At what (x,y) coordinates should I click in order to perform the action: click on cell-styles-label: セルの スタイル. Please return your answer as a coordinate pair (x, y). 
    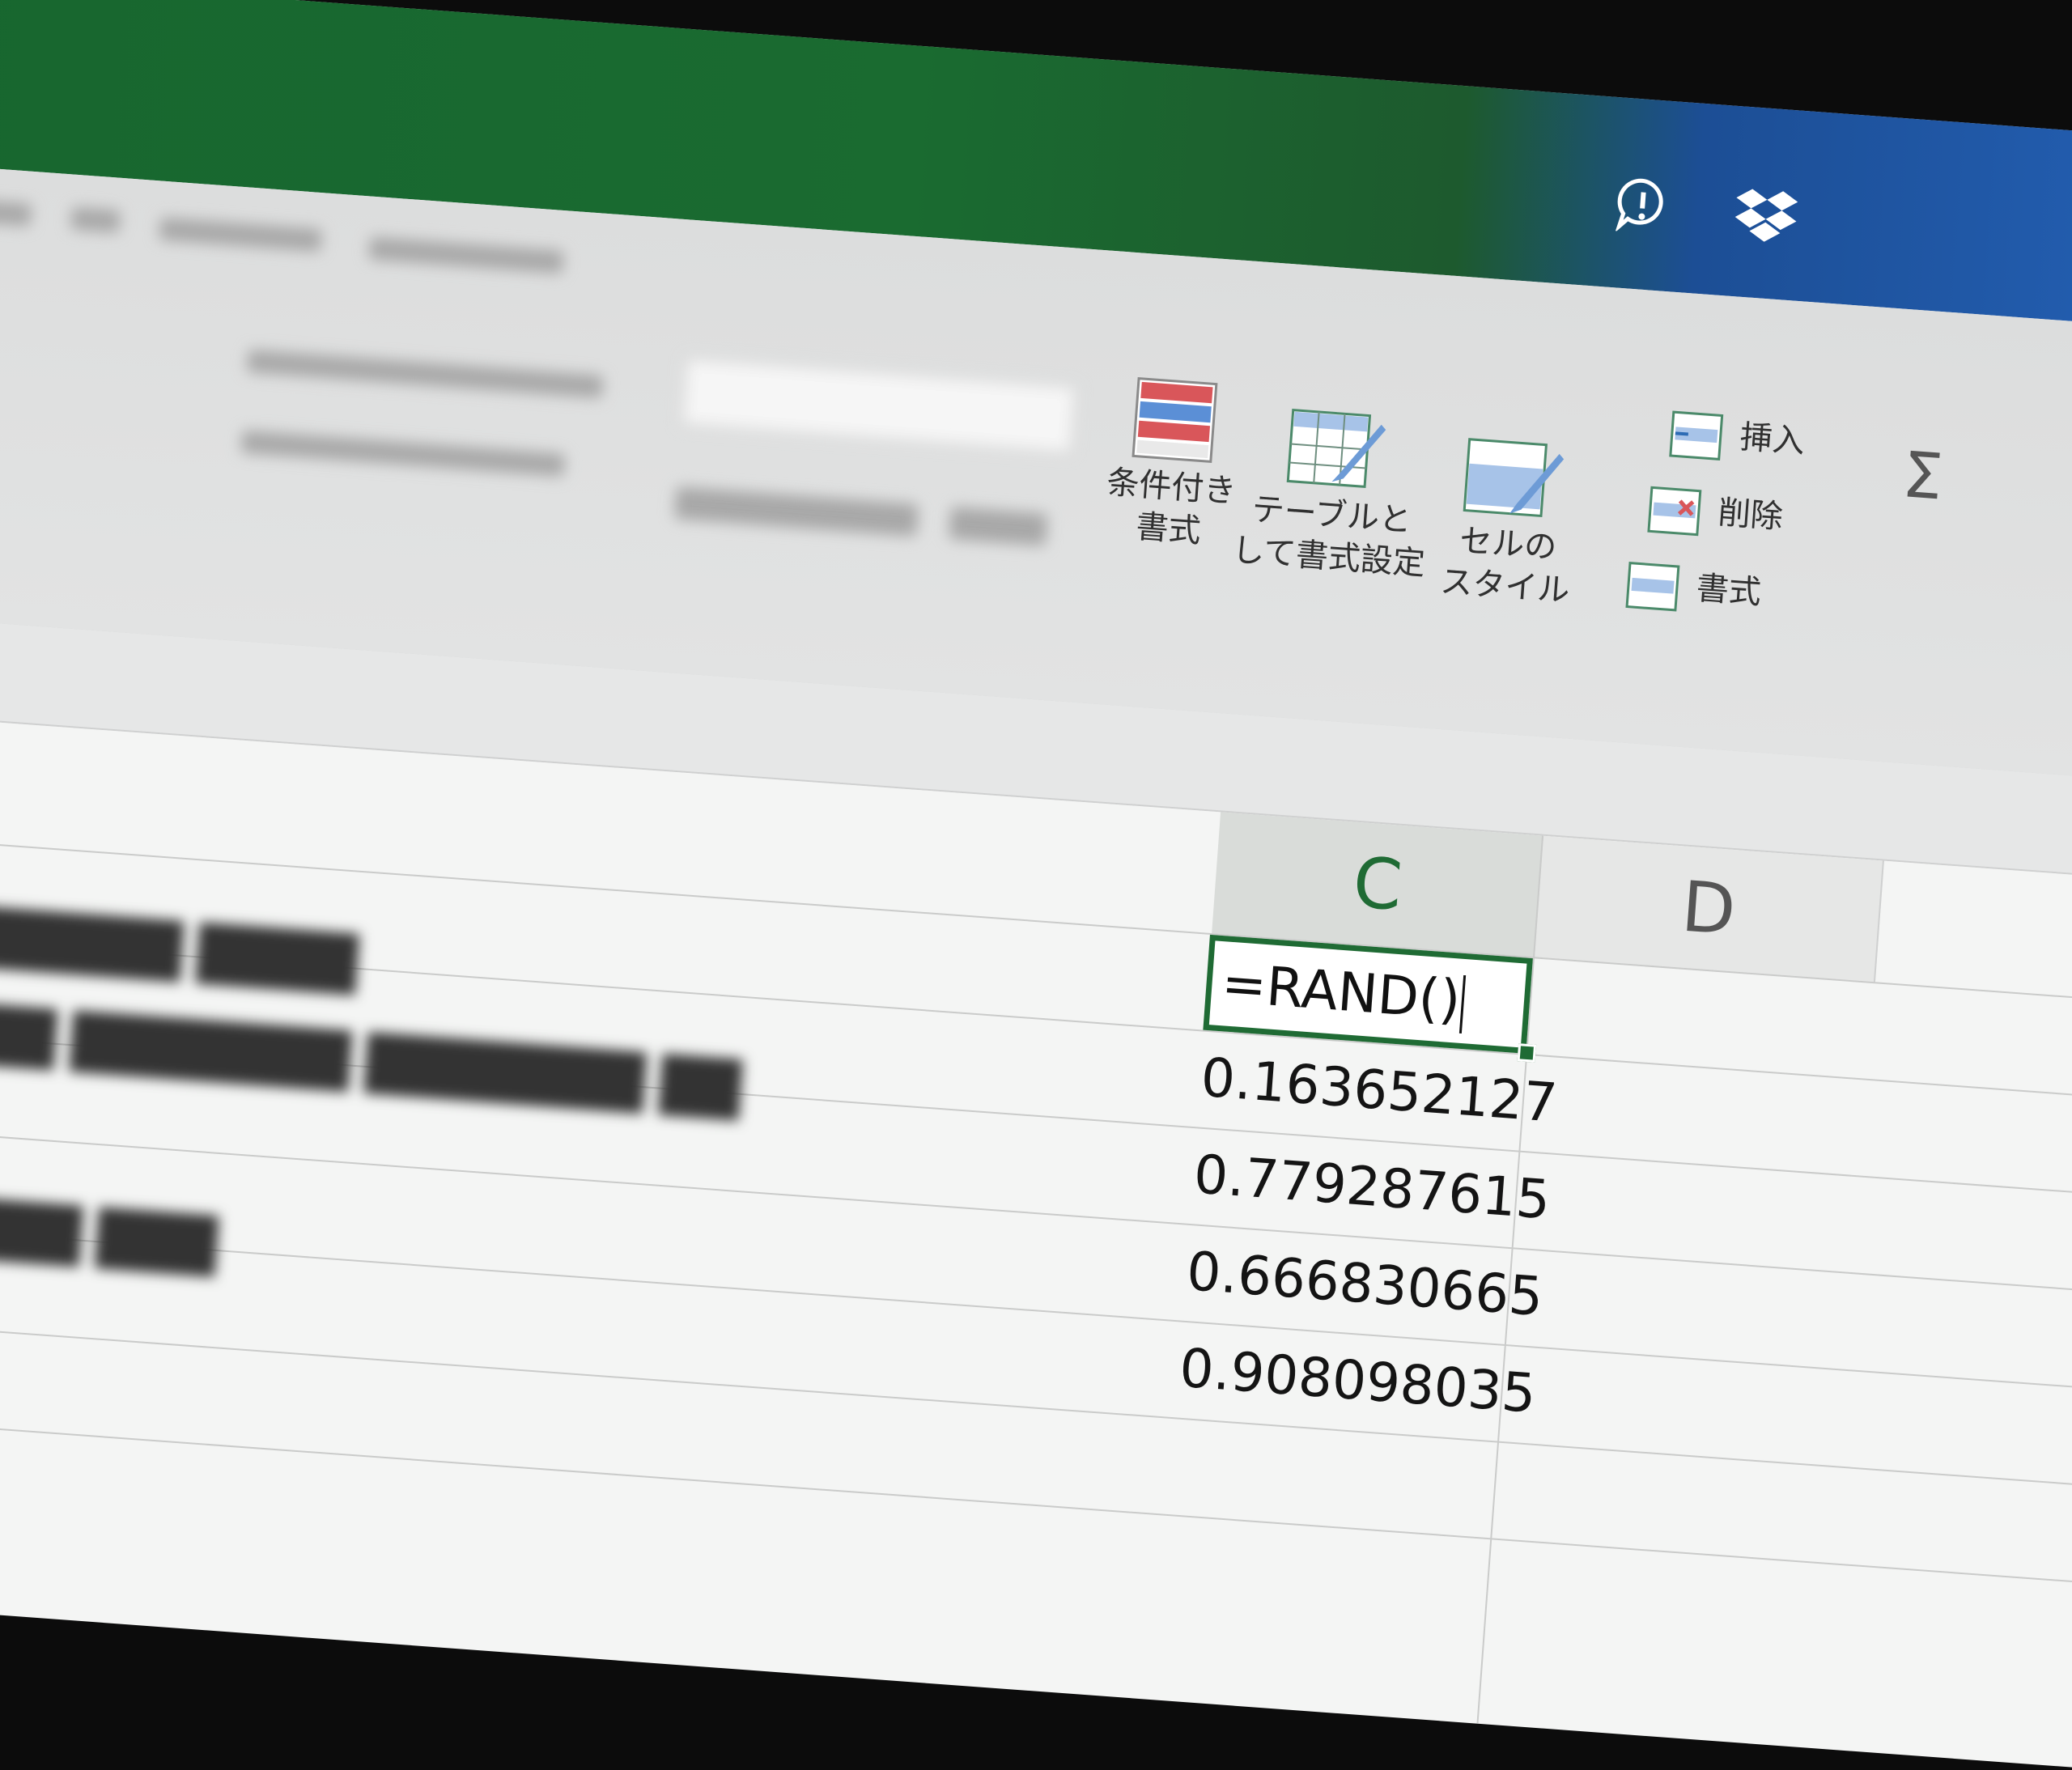
    Looking at the image, I should click on (1505, 566).